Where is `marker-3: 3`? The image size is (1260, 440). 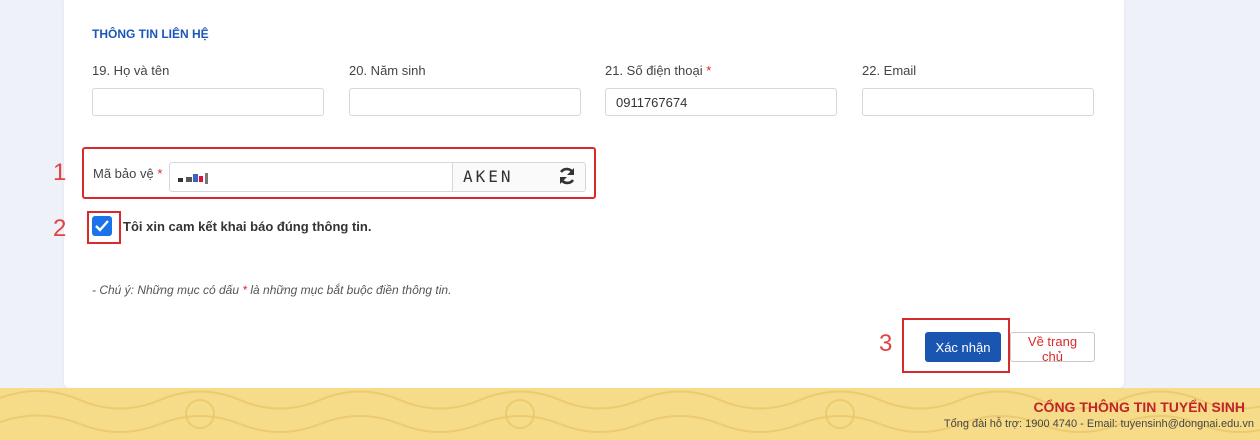 marker-3: 3 is located at coordinates (886, 343).